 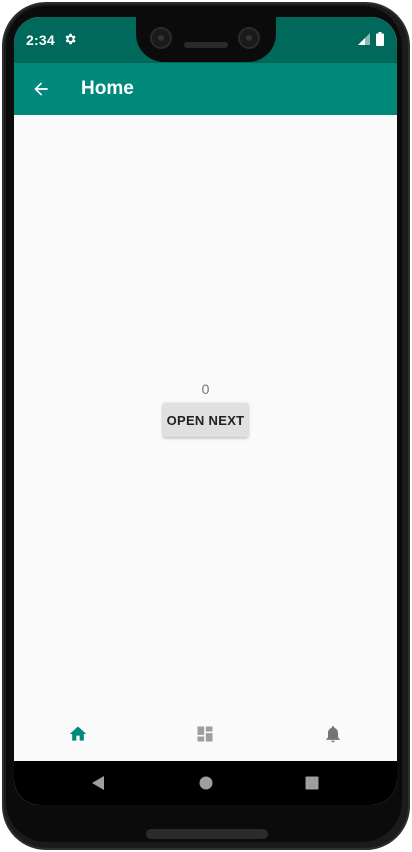 What do you see at coordinates (98, 783) in the screenshot?
I see `back-triangle-icon` at bounding box center [98, 783].